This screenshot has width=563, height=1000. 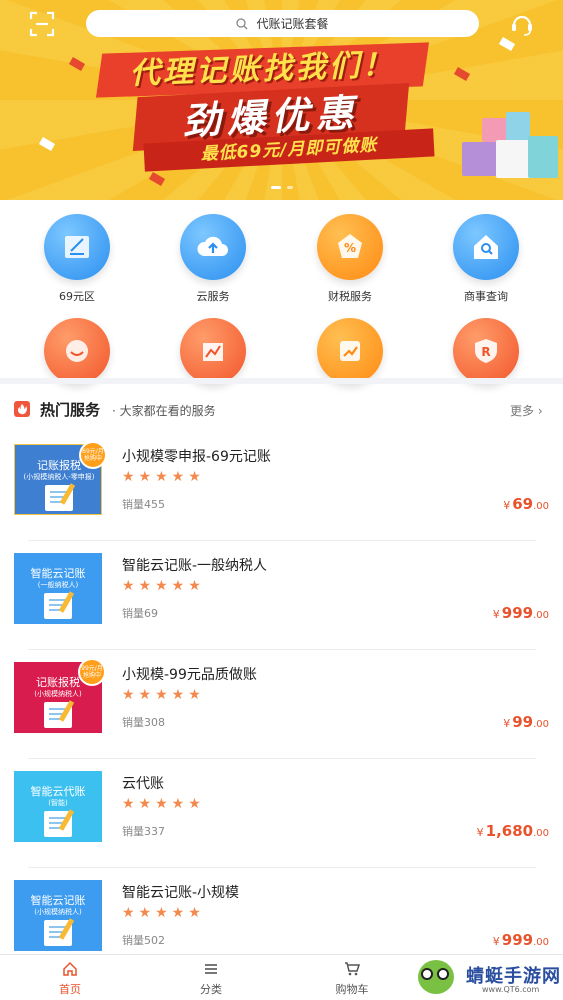 I want to click on tab-category: 分类, so click(x=211, y=979).